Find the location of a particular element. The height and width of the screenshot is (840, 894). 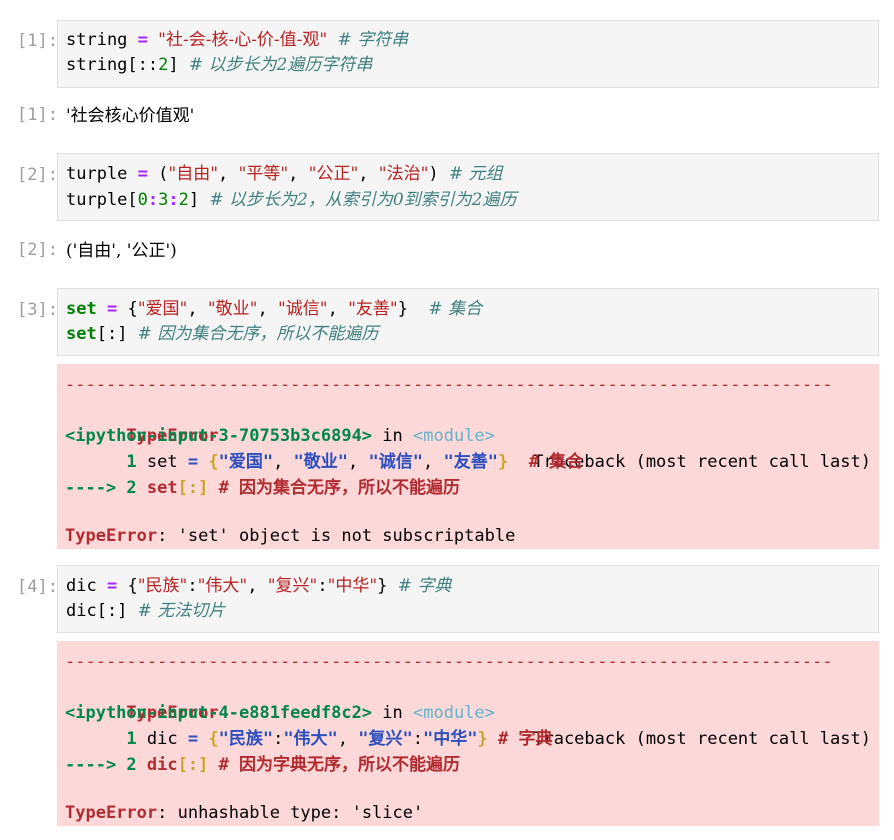

input-prompt: [1]: is located at coordinates (37, 41).